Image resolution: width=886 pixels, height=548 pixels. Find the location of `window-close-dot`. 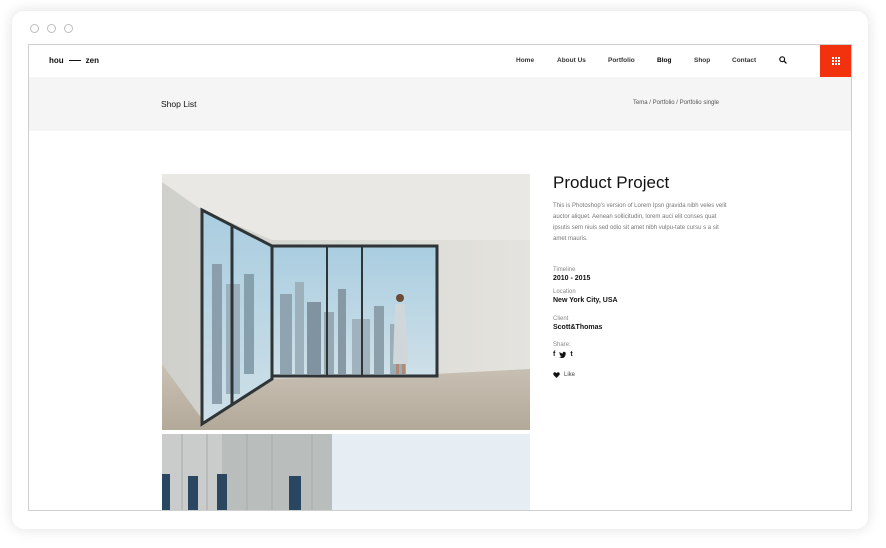

window-close-dot is located at coordinates (34, 28).